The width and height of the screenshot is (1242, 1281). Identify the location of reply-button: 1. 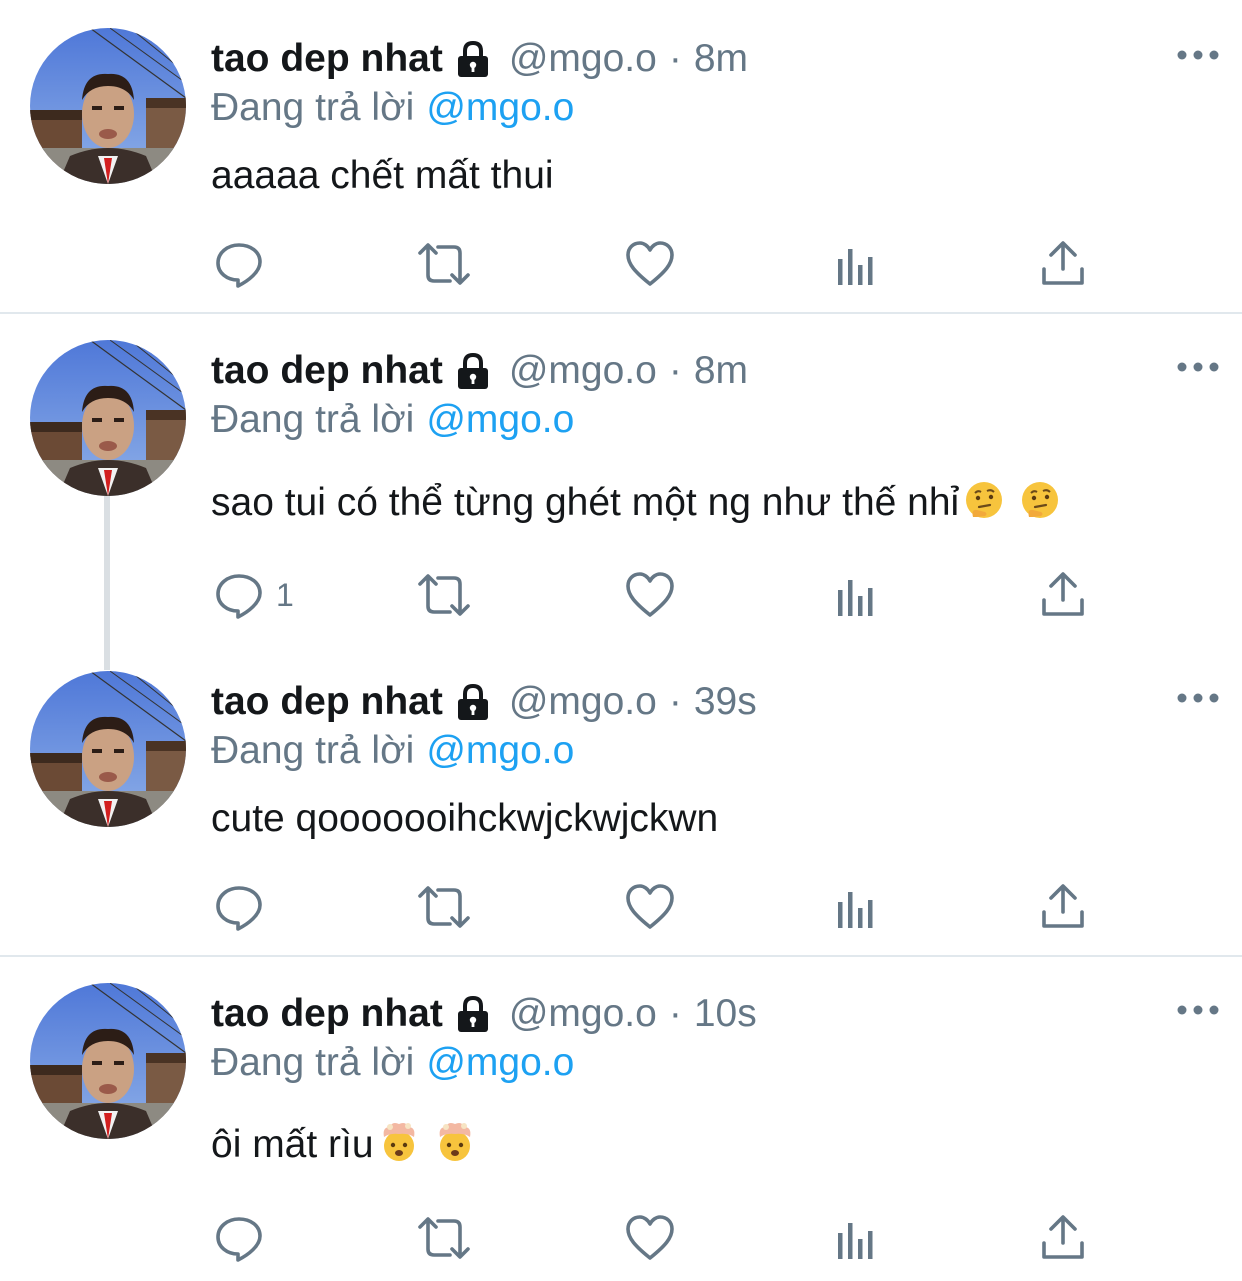
(254, 595).